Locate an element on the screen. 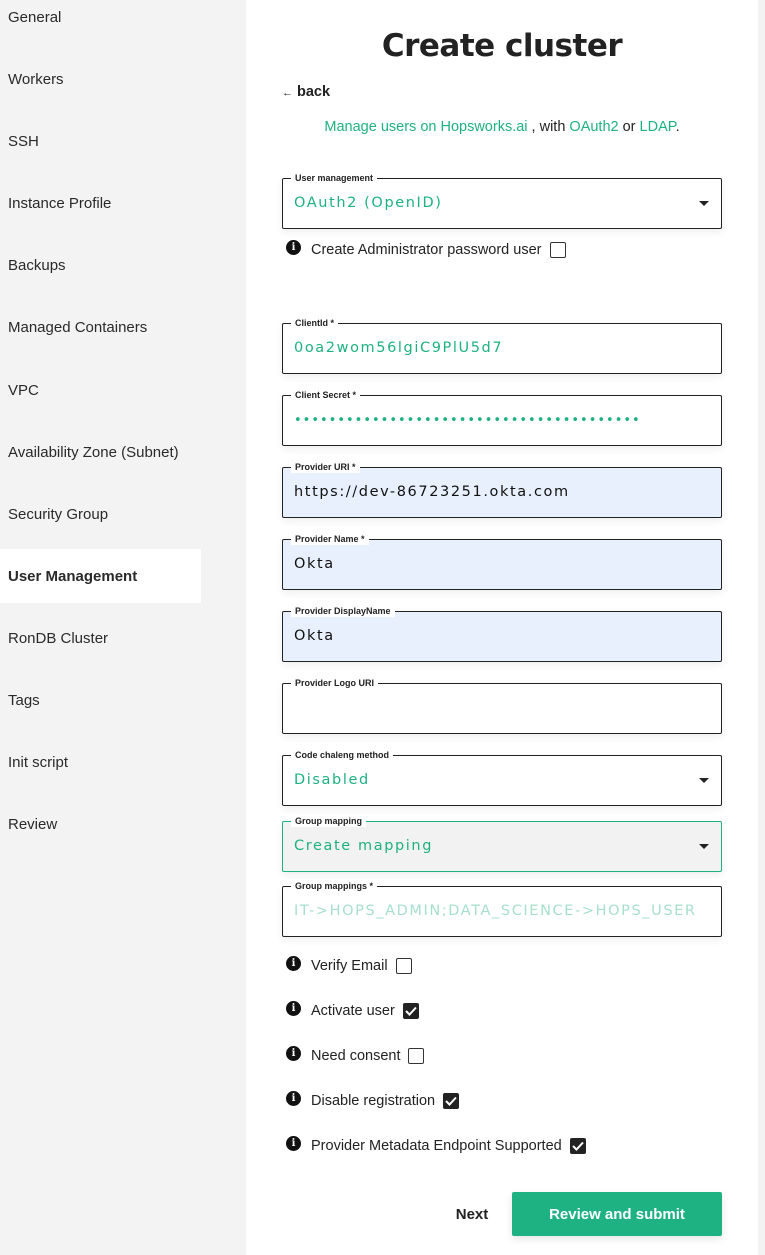 This screenshot has width=765, height=1255. sidebar-item-review: Review is located at coordinates (100, 824).